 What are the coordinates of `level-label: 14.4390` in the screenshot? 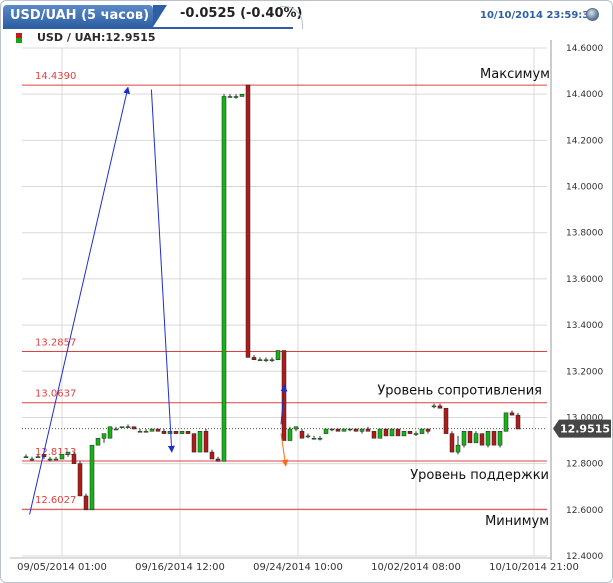 It's located at (55, 76).